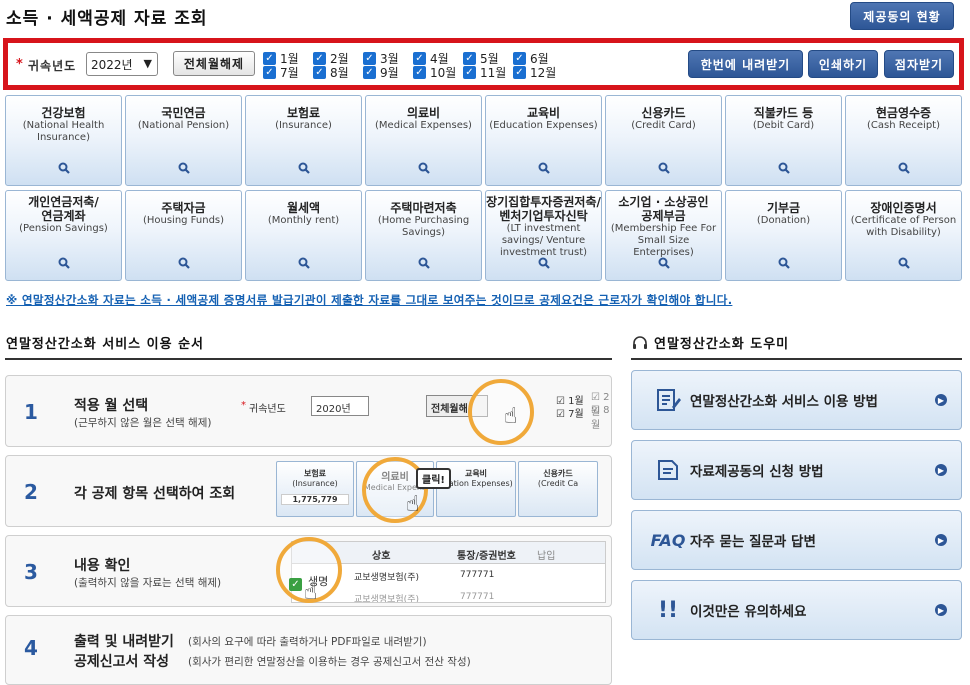  I want to click on category-english: (Pension Savings), so click(63, 228).